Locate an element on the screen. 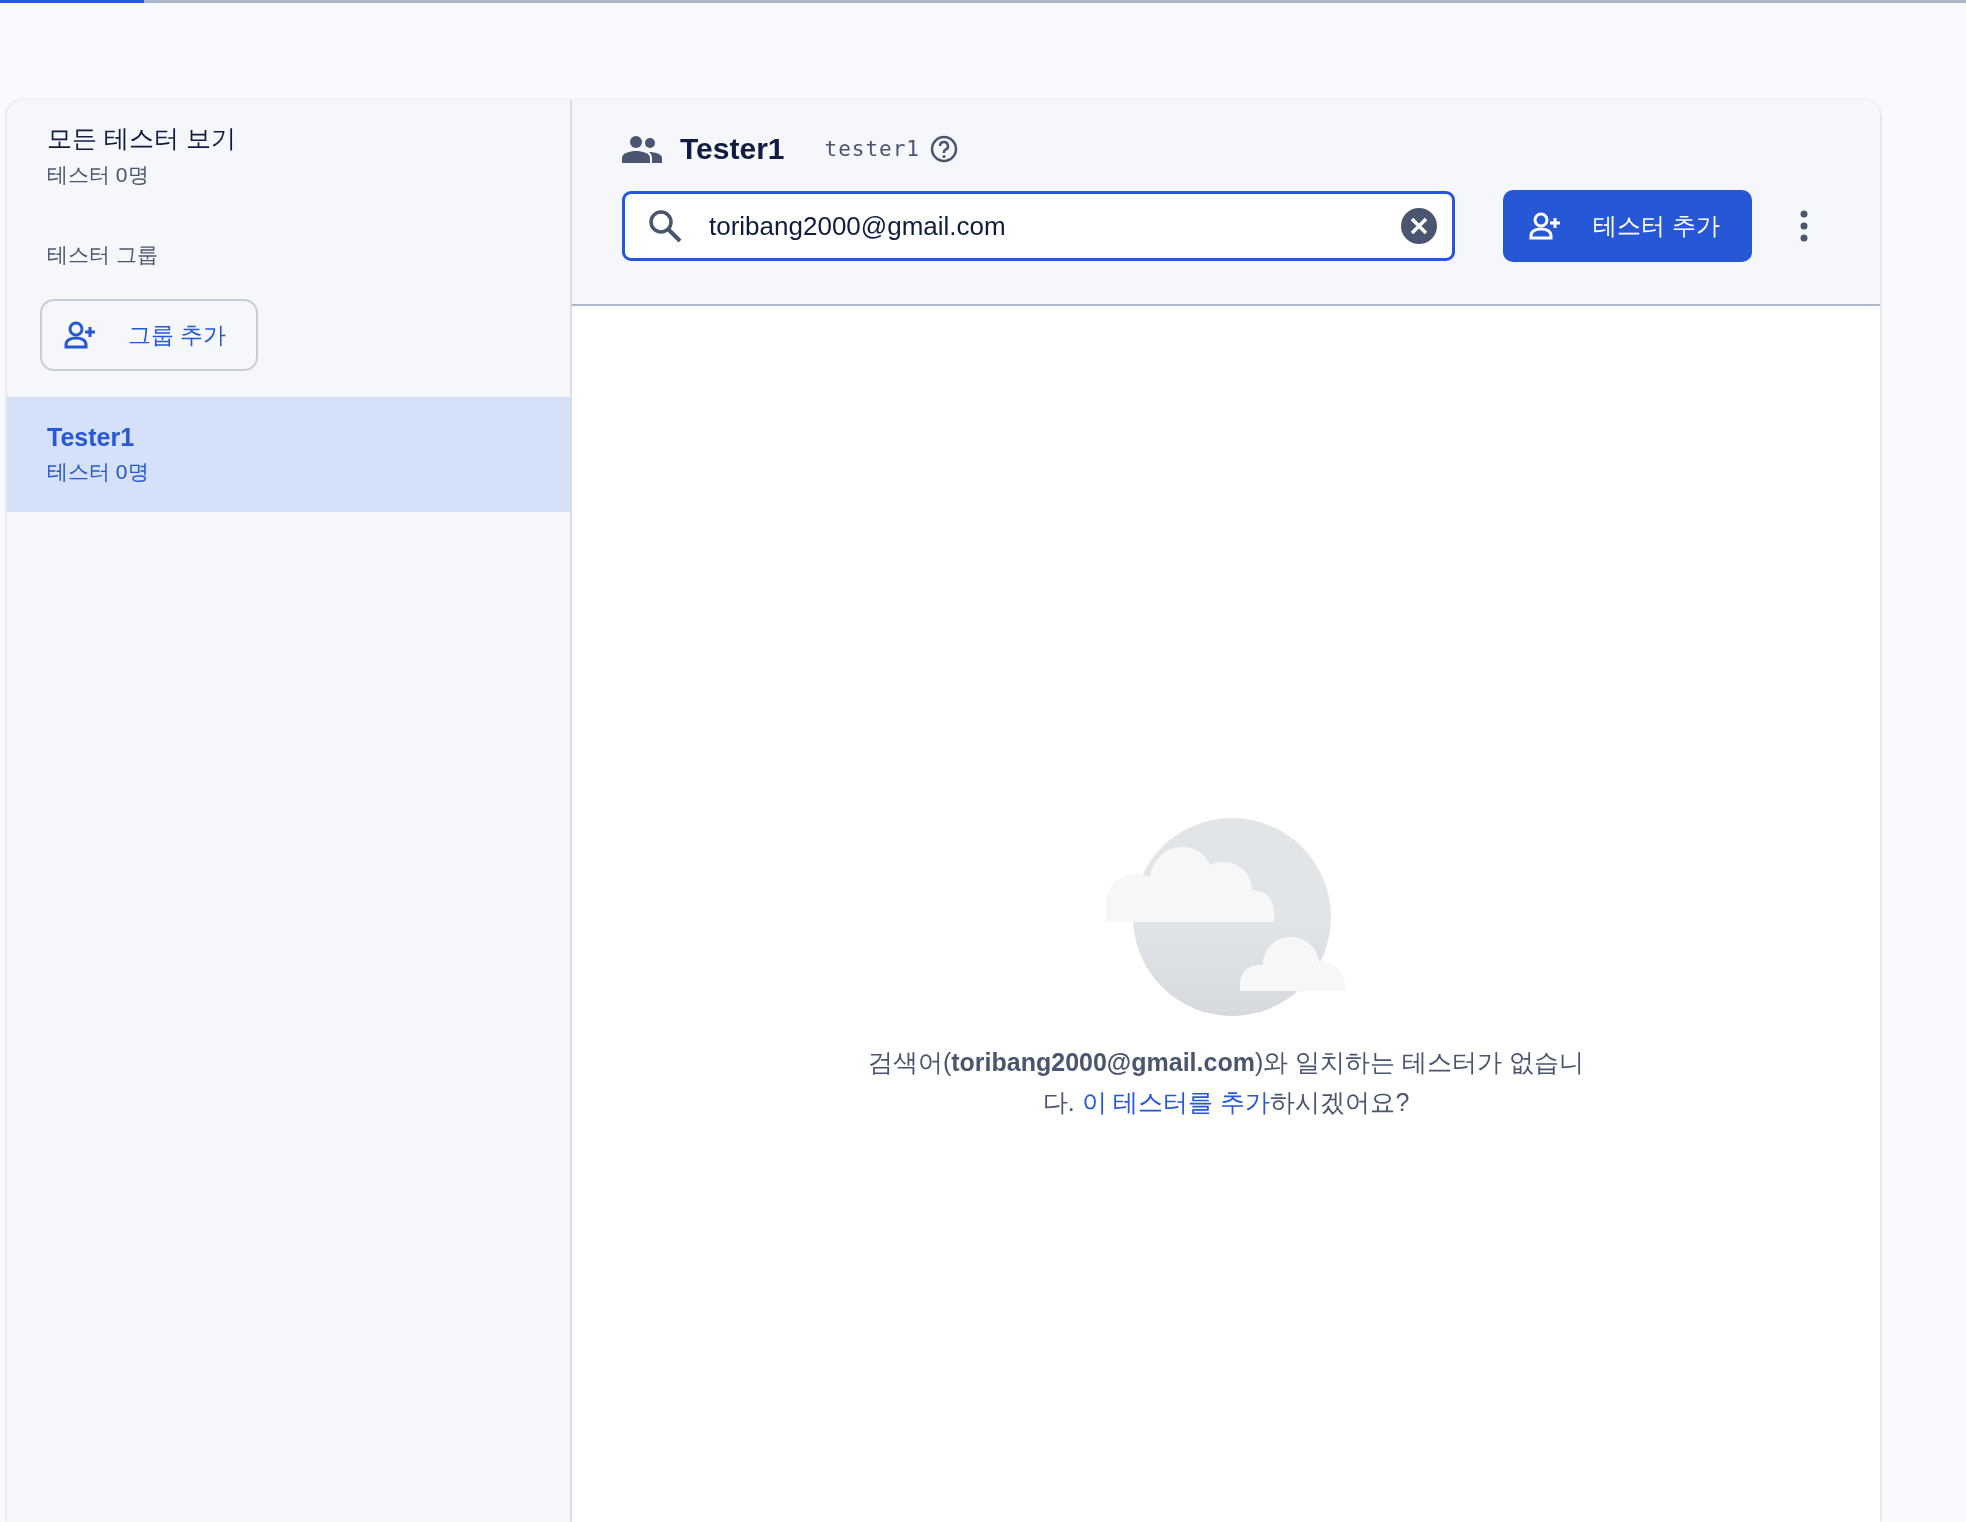  more-options-button is located at coordinates (1803, 226).